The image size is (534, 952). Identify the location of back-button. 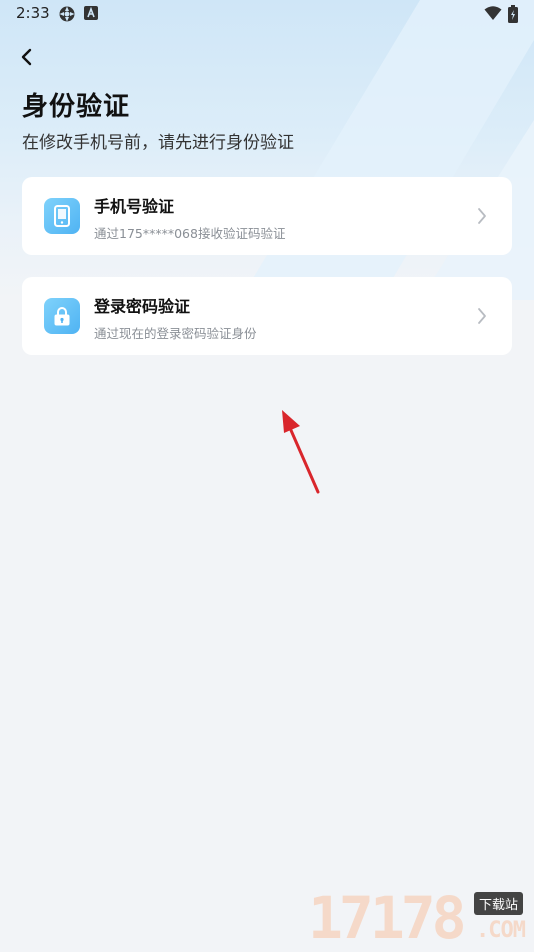
(27, 57).